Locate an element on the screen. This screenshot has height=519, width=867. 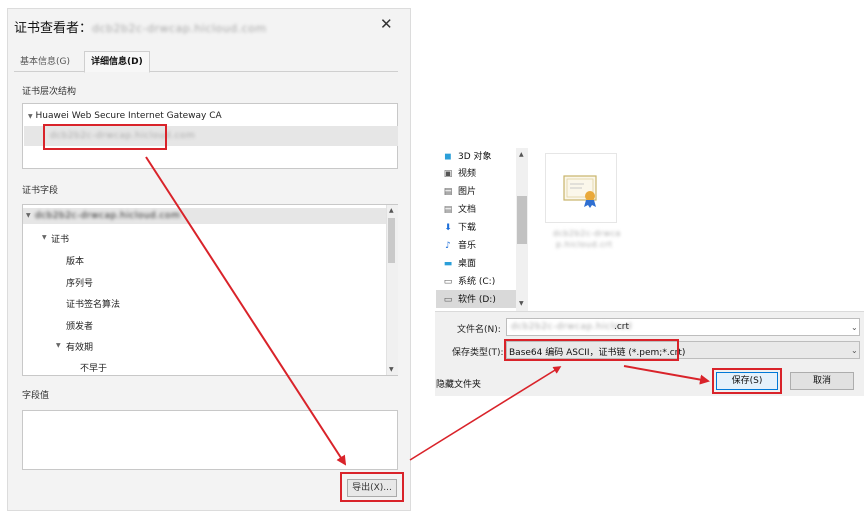
viewer-title: 证书查看者：dcb2b2c-drwcap.hicloud.com is located at coordinates (140, 26).